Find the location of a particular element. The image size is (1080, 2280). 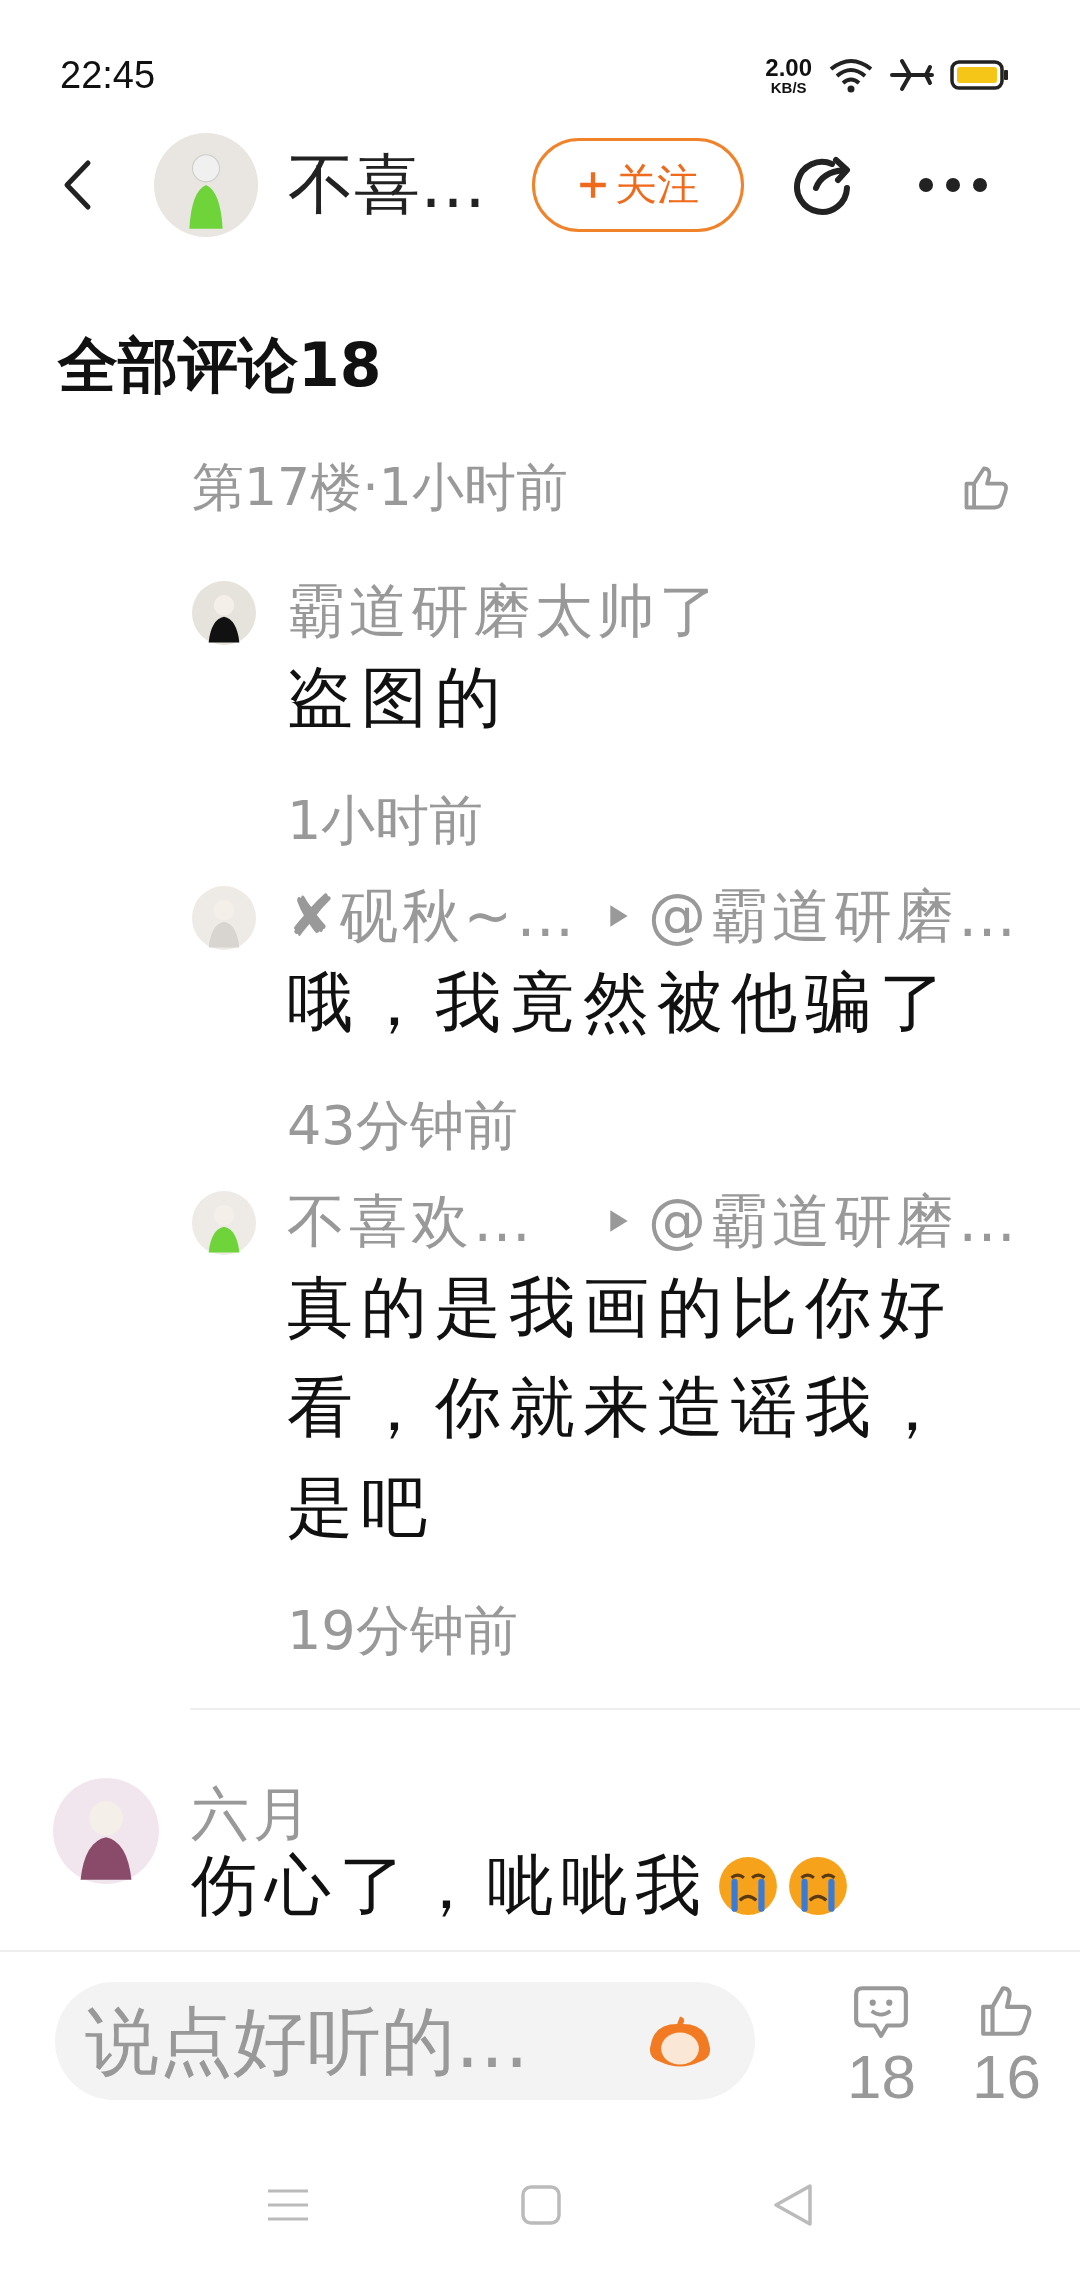

back-icon is located at coordinates (77, 185).